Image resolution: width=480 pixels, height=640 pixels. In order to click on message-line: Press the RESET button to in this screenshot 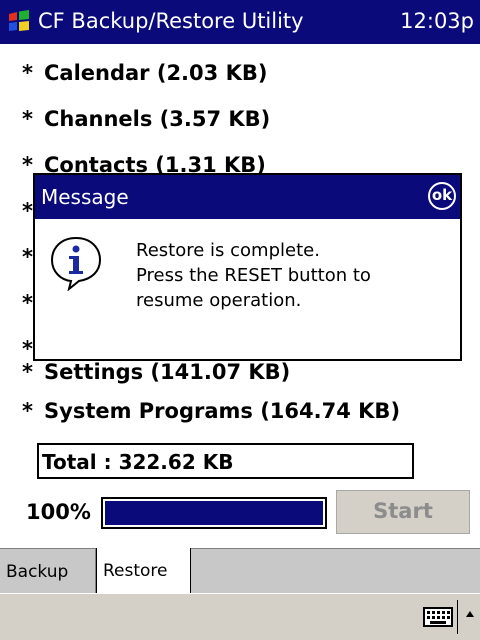, I will do `click(253, 275)`.